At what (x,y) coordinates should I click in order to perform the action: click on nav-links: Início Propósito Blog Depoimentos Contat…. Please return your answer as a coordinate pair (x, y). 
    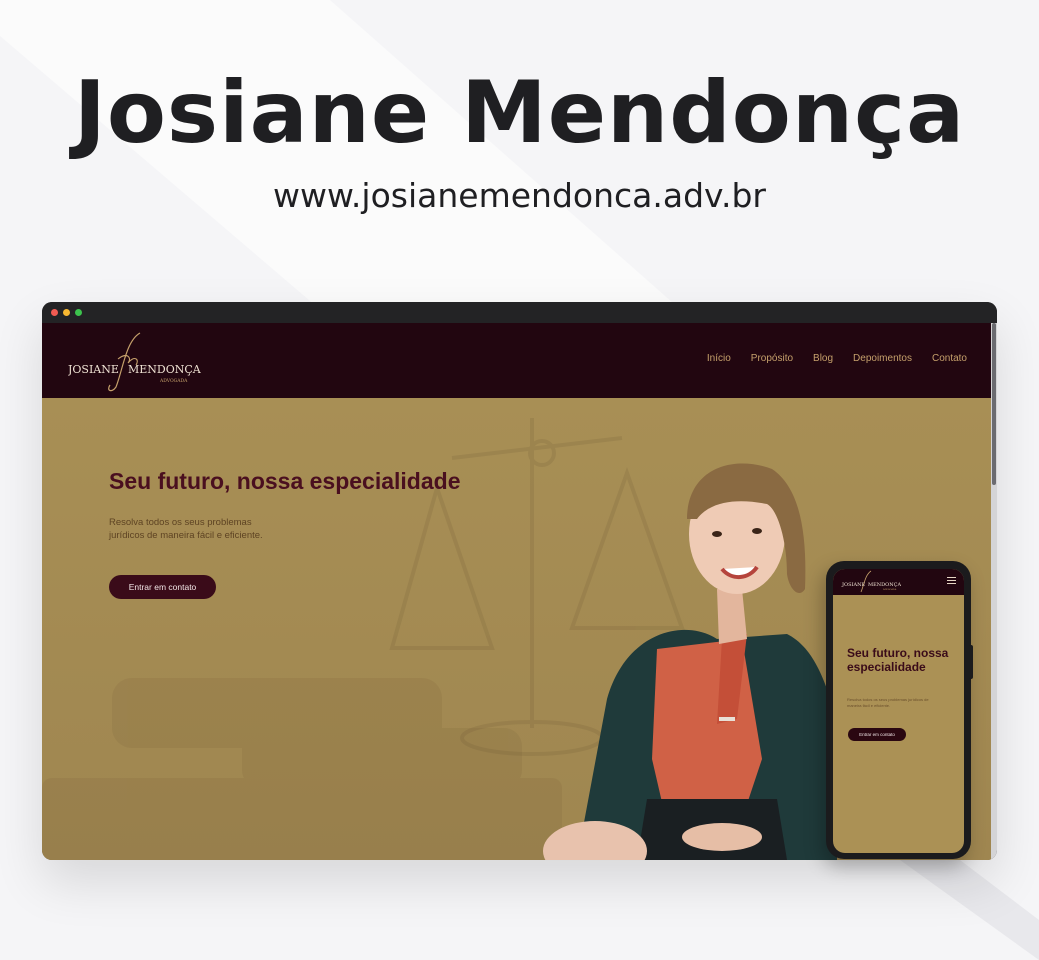
    Looking at the image, I should click on (837, 358).